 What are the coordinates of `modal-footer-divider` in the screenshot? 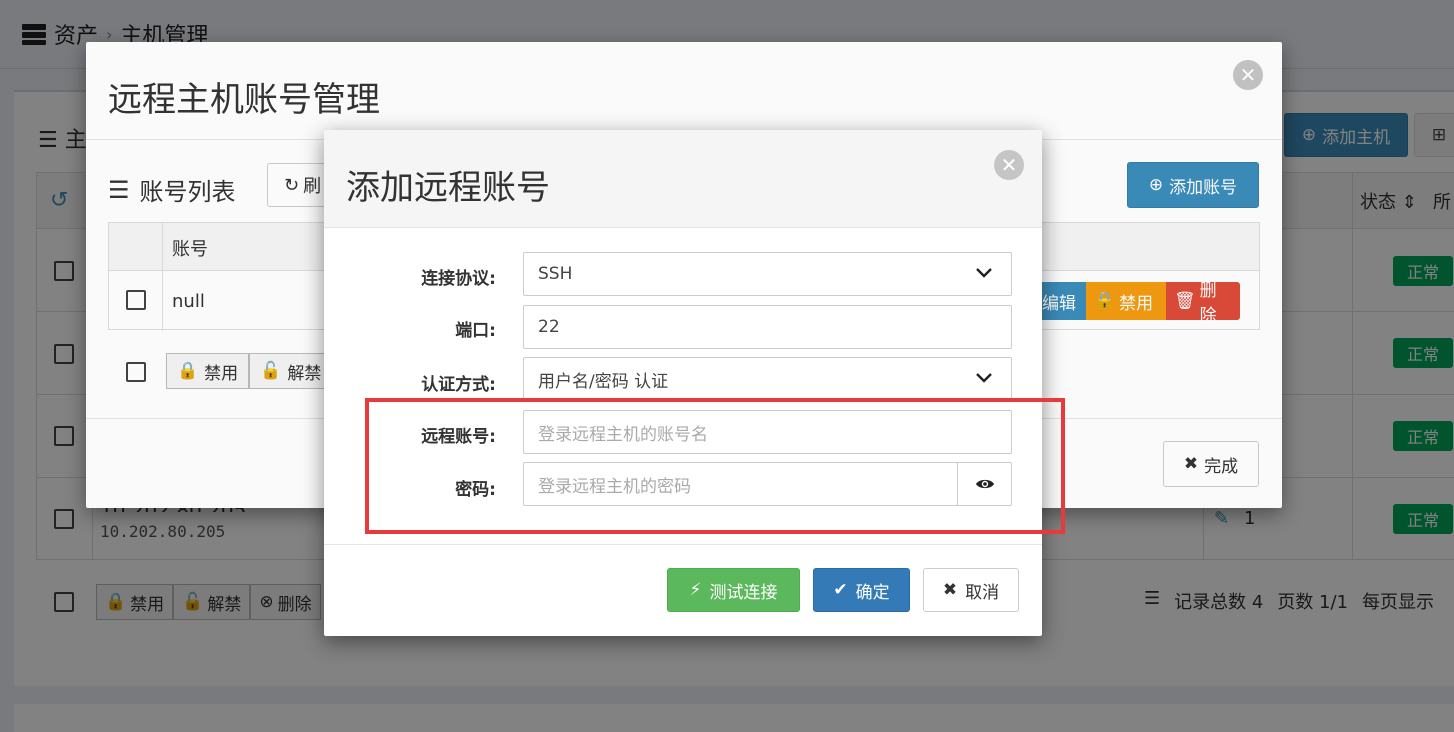 It's located at (683, 544).